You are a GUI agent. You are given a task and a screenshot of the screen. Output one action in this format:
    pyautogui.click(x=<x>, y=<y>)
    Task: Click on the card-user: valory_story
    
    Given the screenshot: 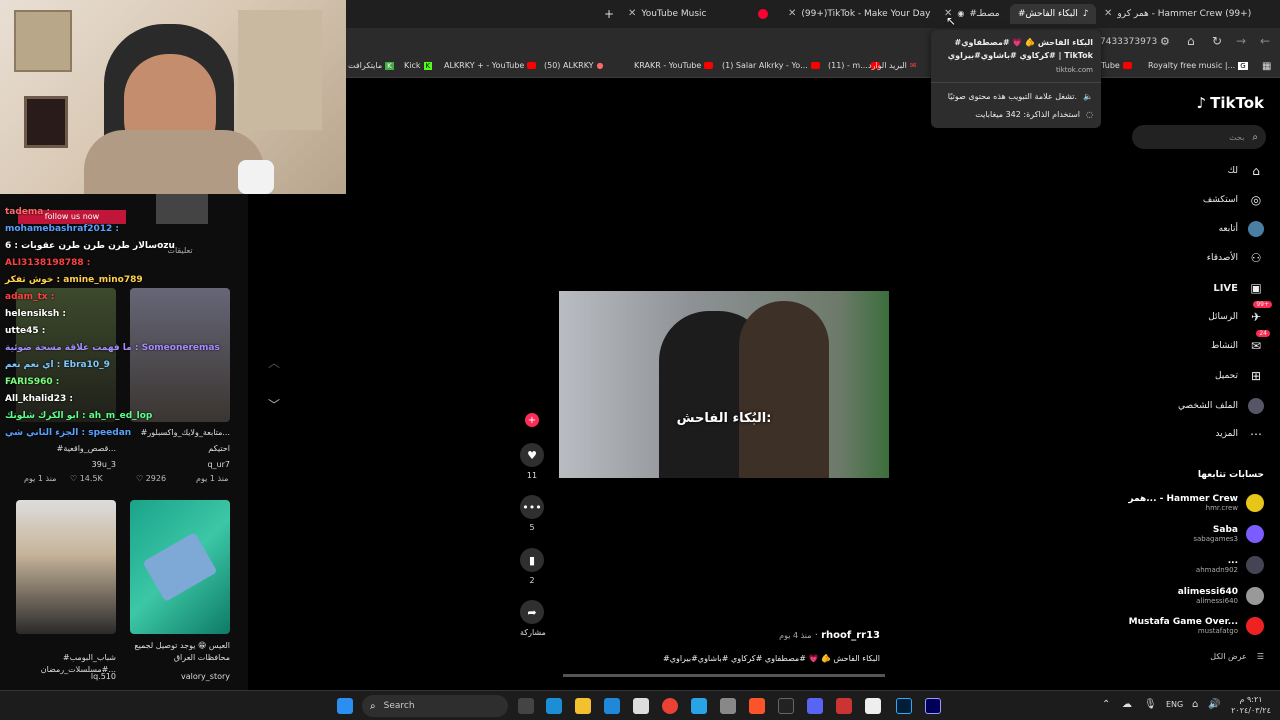 What is the action you would take?
    pyautogui.click(x=180, y=676)
    